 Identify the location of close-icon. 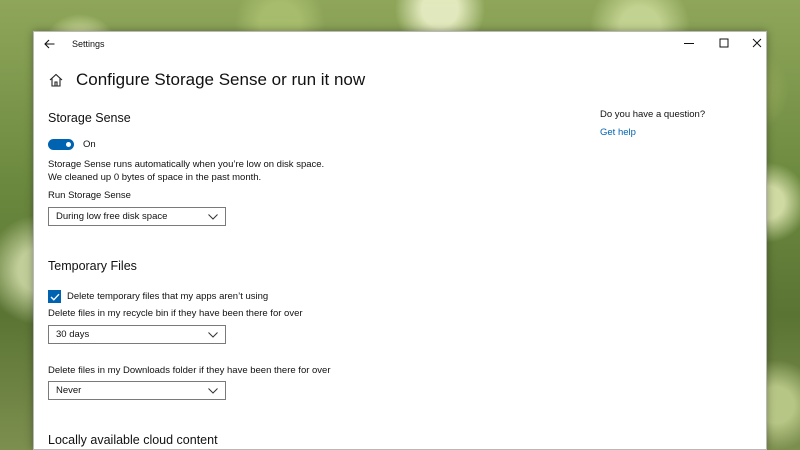
(757, 43).